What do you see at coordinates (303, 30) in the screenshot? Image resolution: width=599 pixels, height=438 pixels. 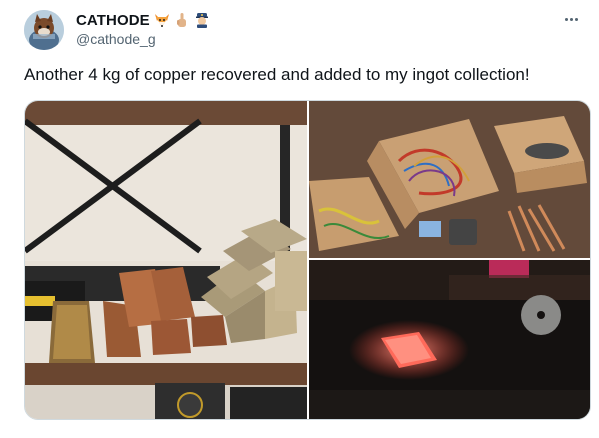 I see `tweet-header: CATHODE @cathode_g` at bounding box center [303, 30].